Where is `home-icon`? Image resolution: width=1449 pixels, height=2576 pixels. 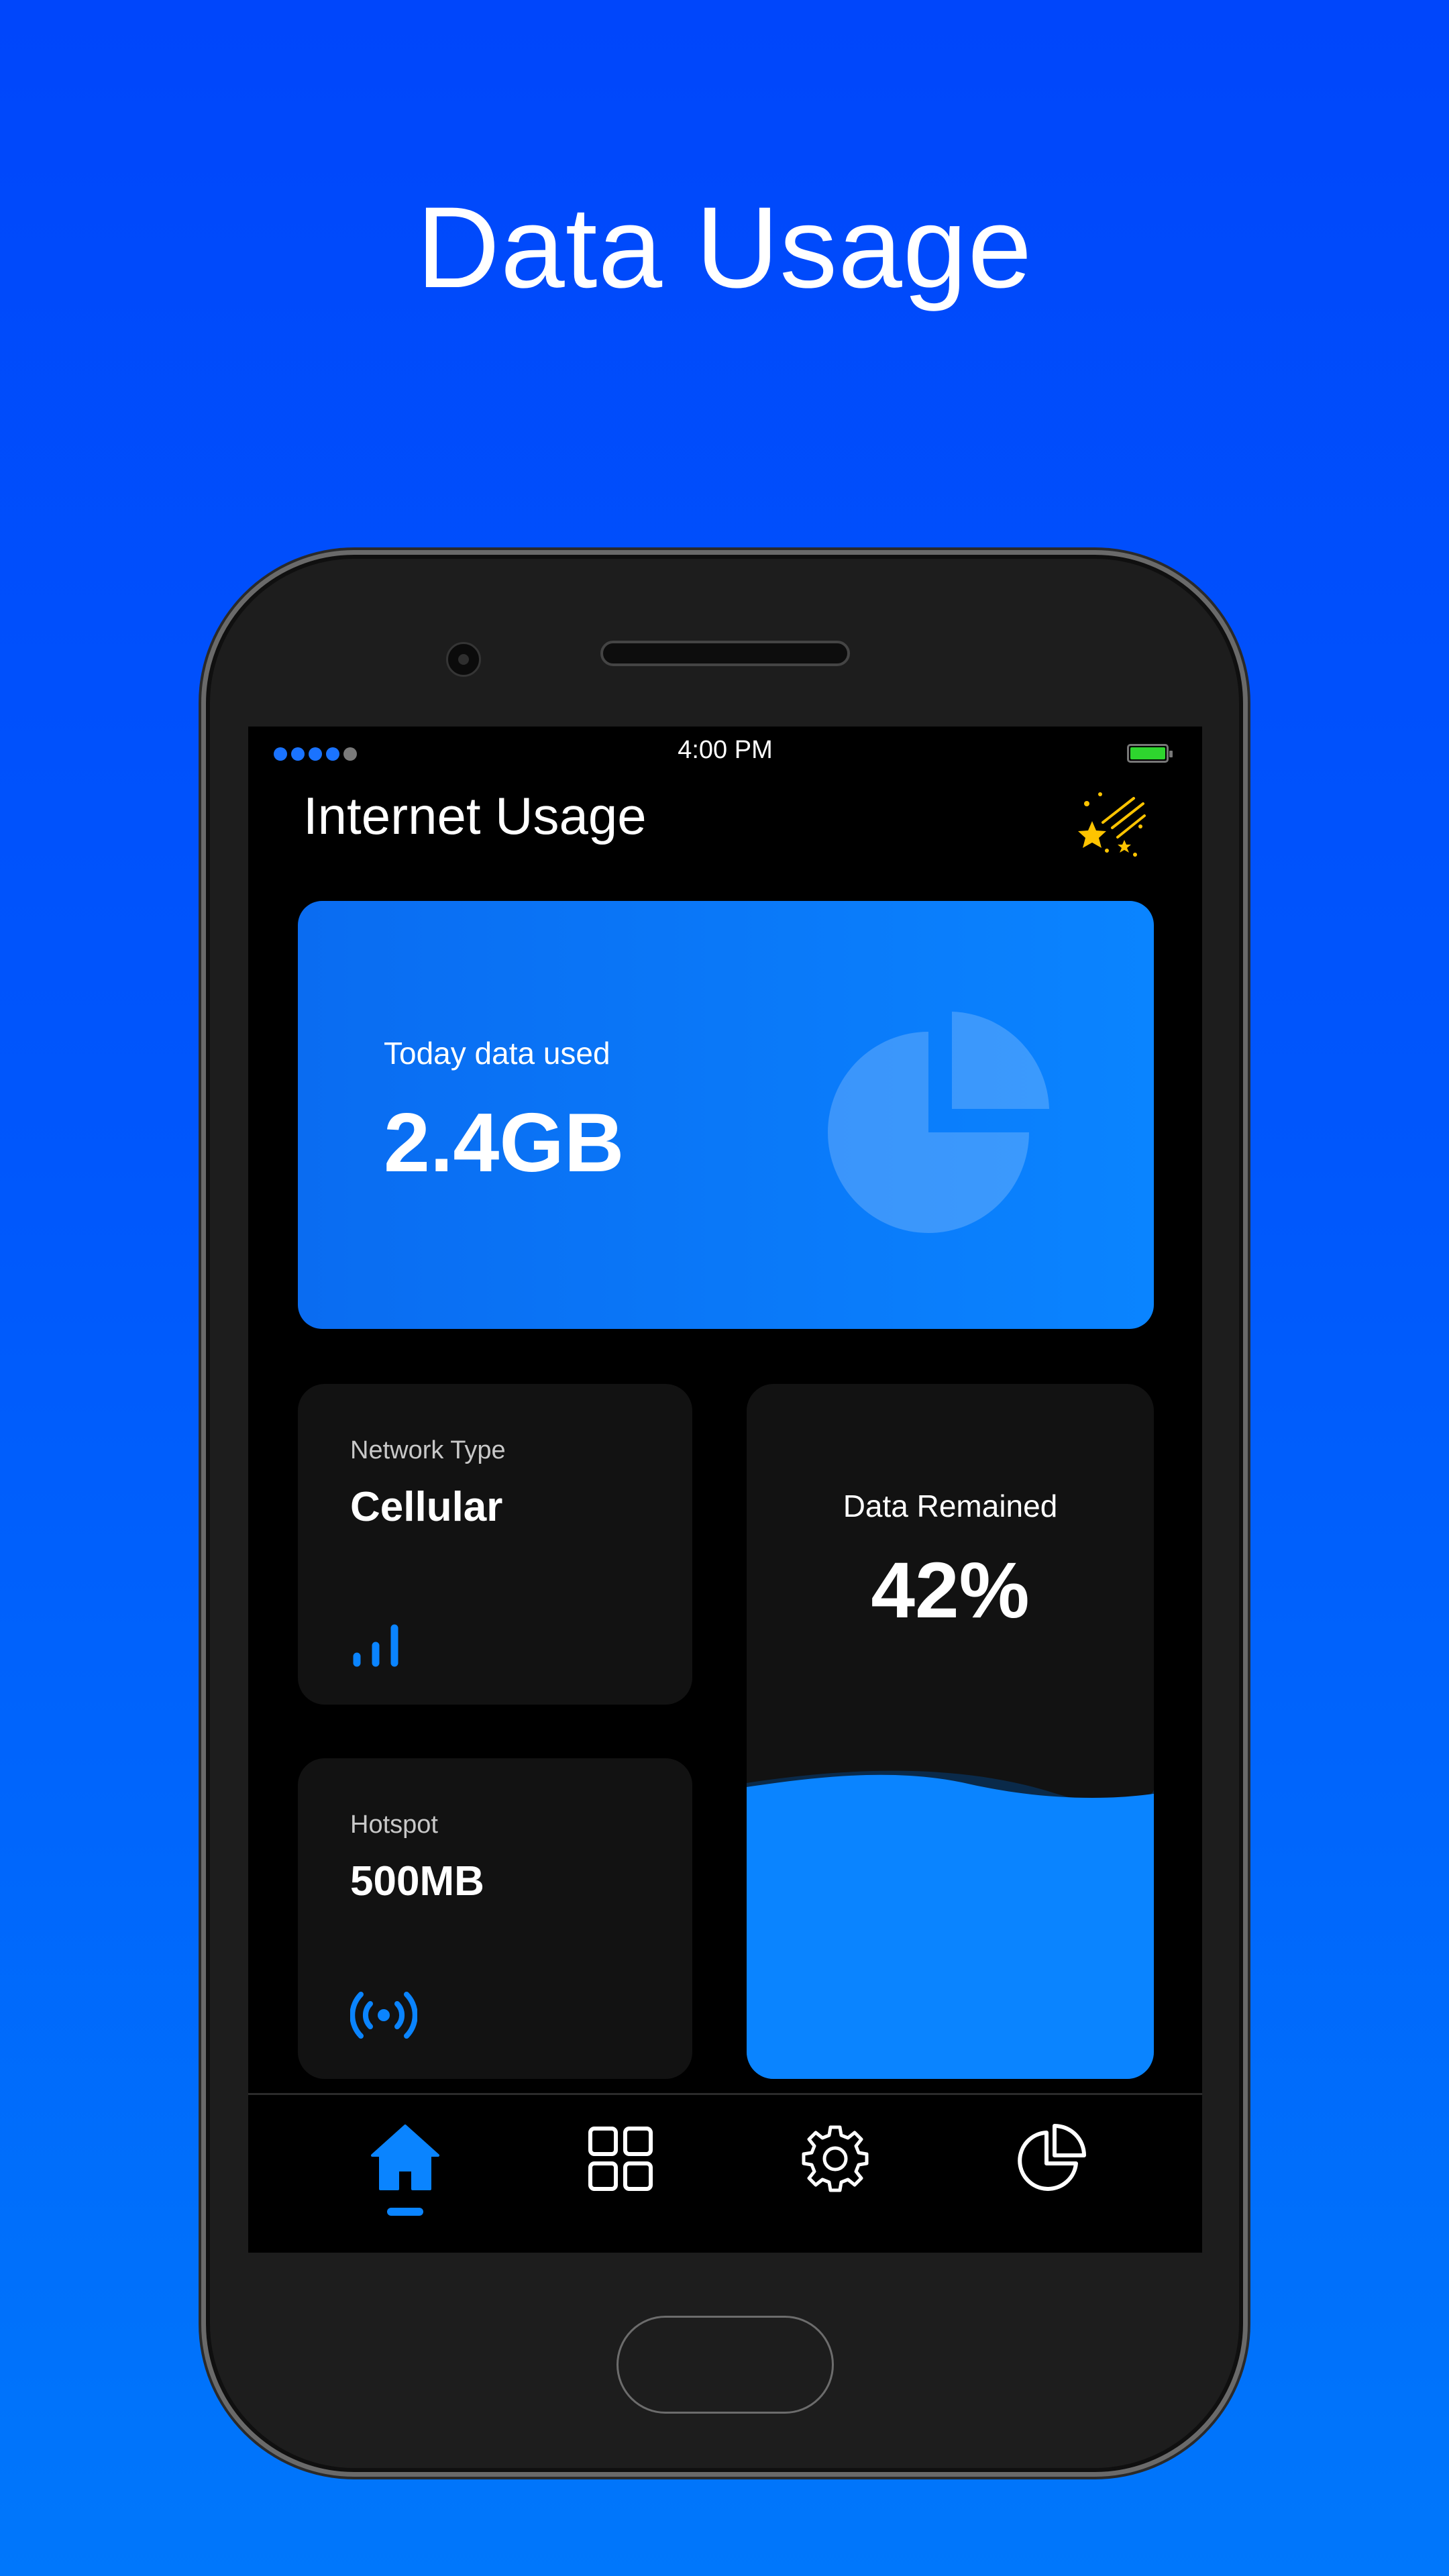
home-icon is located at coordinates (405, 2159).